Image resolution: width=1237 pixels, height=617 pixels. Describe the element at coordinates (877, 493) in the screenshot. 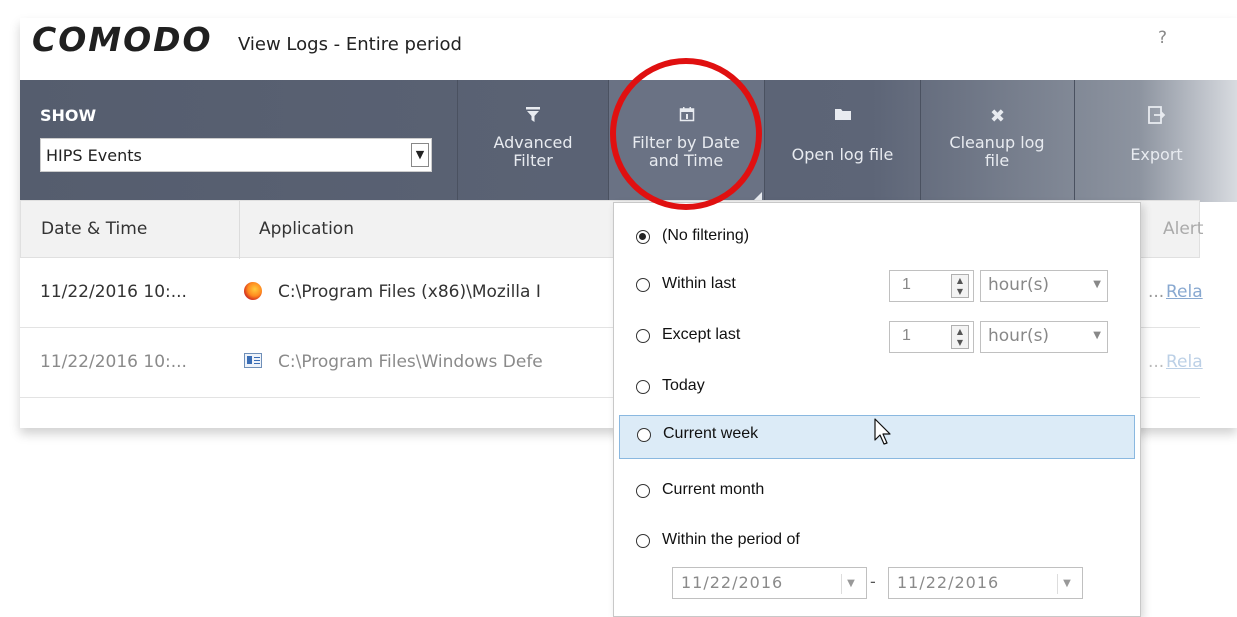

I see `option-current-month: Current month` at that location.